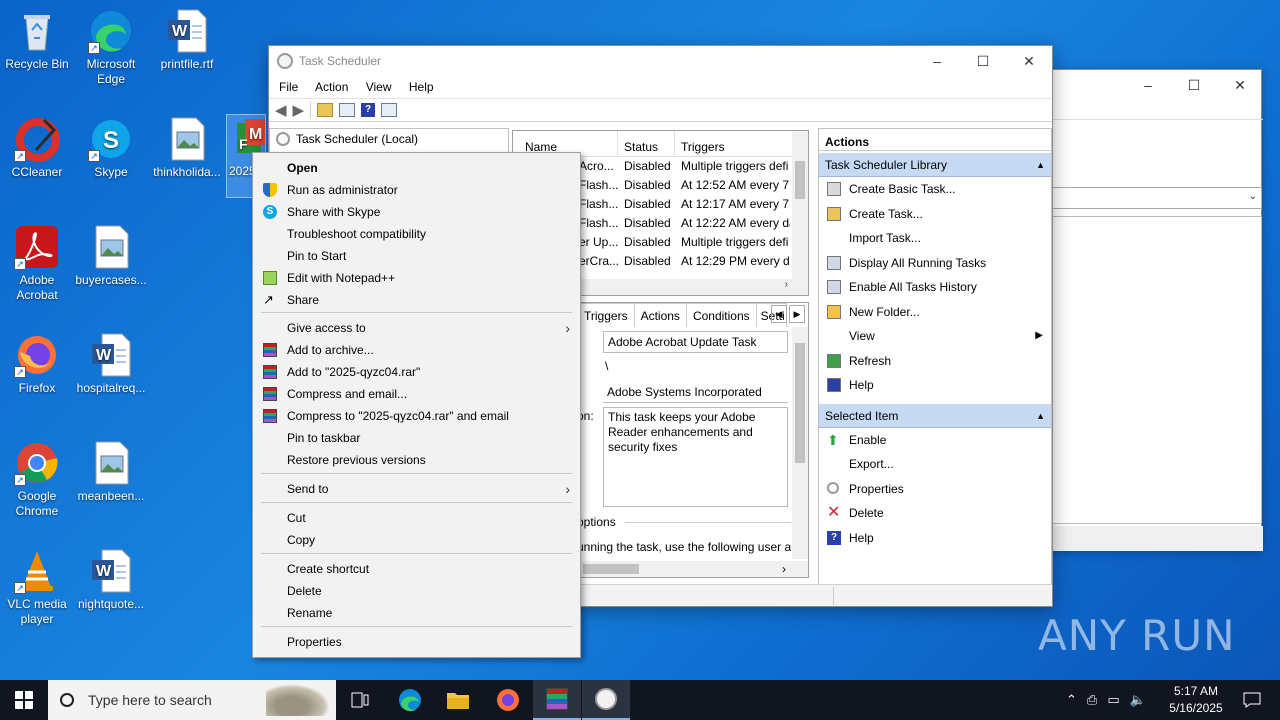 The image size is (1280, 720). I want to click on task-view-button, so click(360, 700).